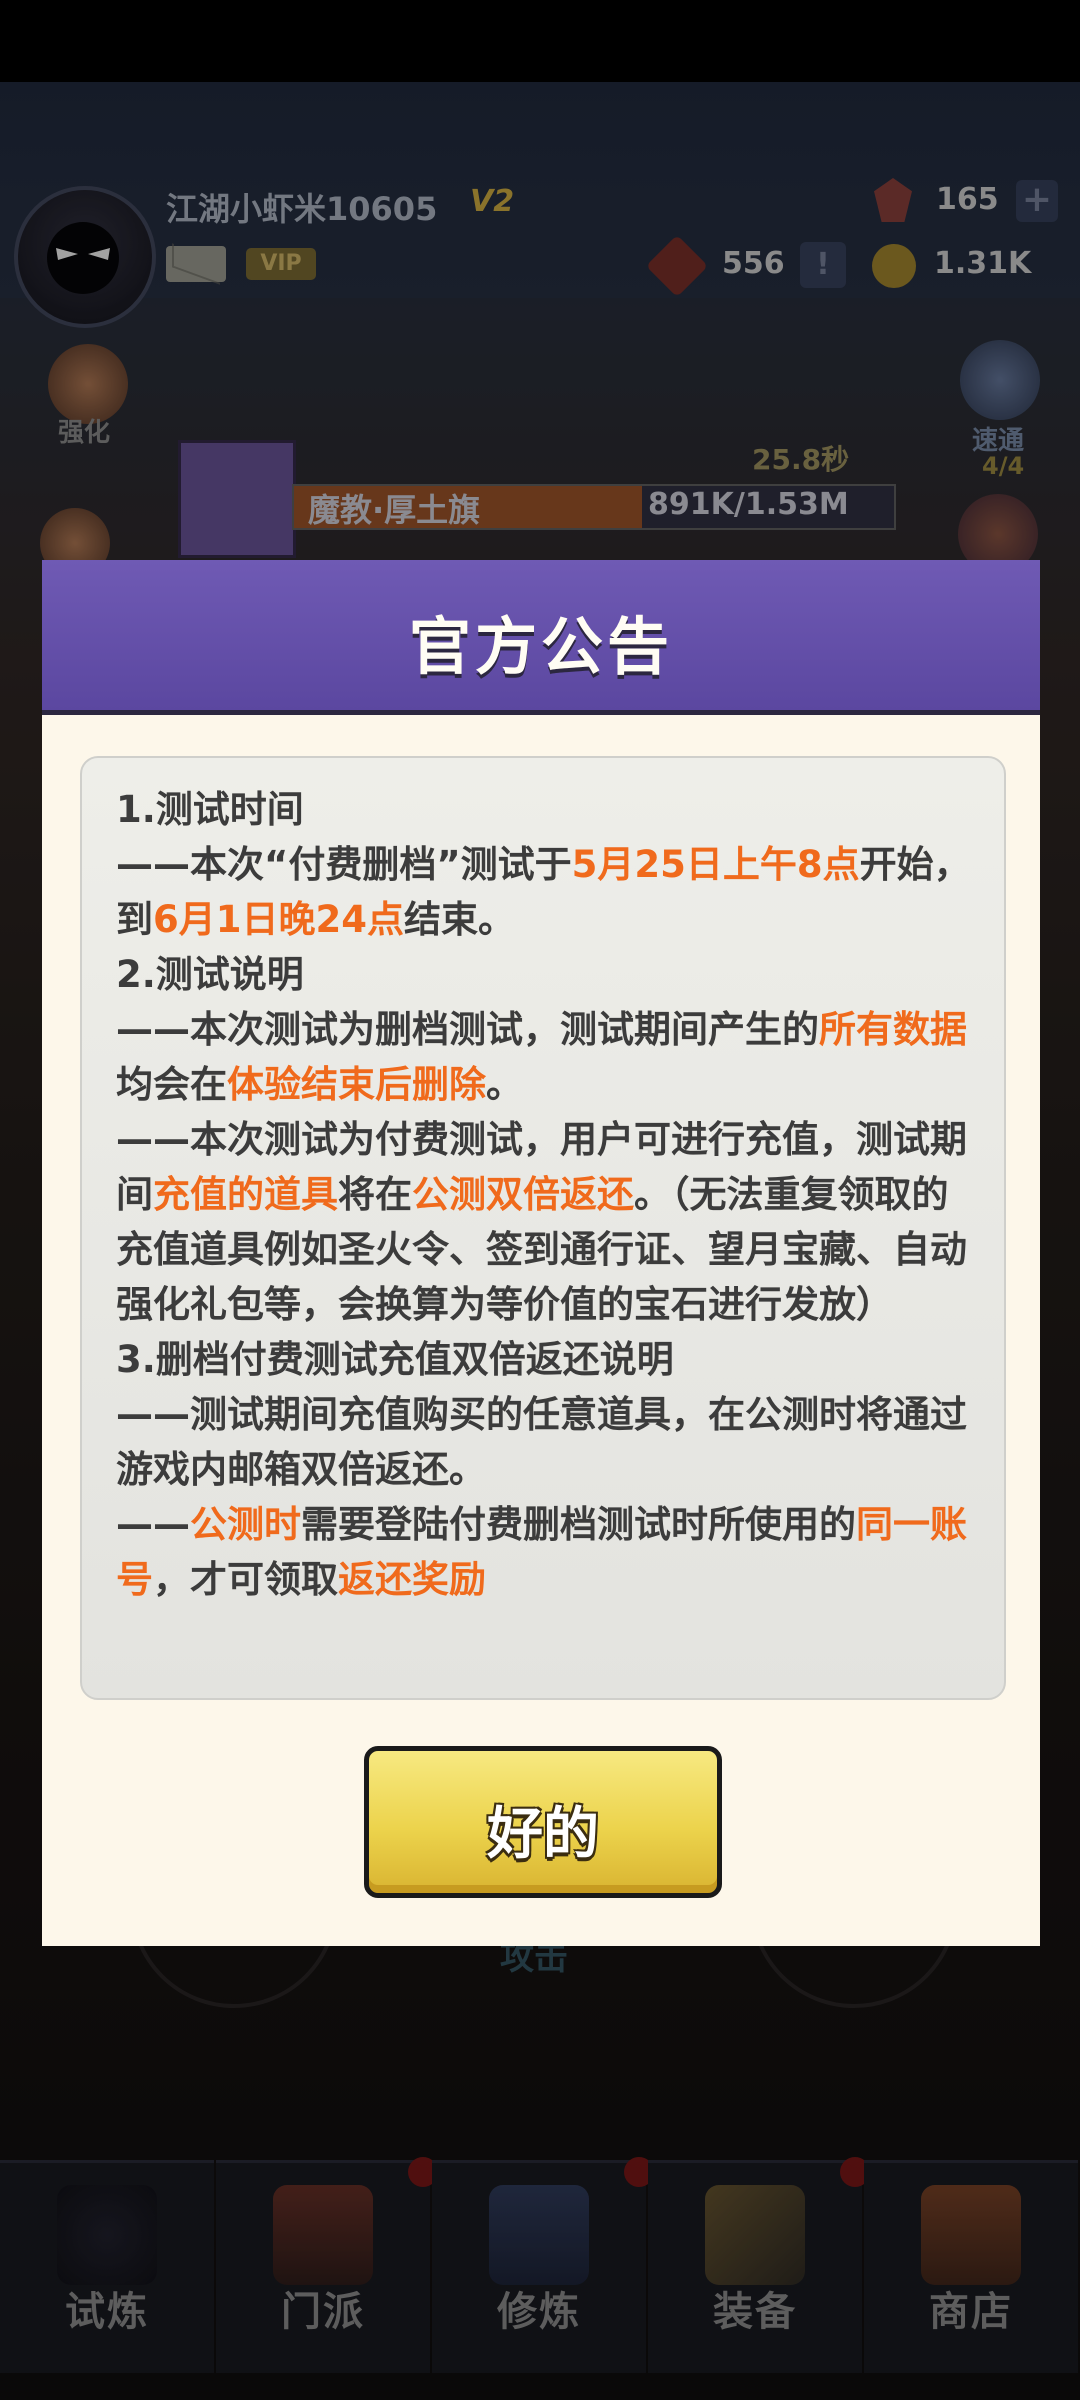 The width and height of the screenshot is (1080, 2400). What do you see at coordinates (546, 1057) in the screenshot?
I see `notice-paragraph: ——本次测试为删档测试，测试期间产生的所有数据均会在体验结束后删除。` at bounding box center [546, 1057].